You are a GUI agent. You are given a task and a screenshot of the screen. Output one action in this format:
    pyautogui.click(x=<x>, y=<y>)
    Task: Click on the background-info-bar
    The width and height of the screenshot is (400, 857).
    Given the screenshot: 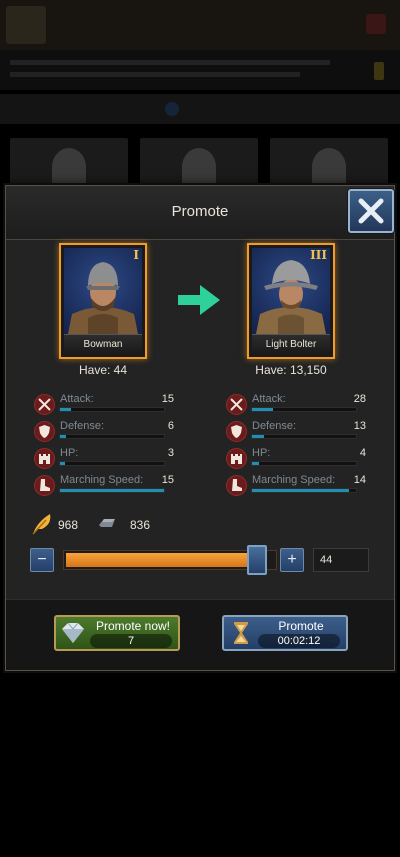 What is the action you would take?
    pyautogui.click(x=200, y=70)
    